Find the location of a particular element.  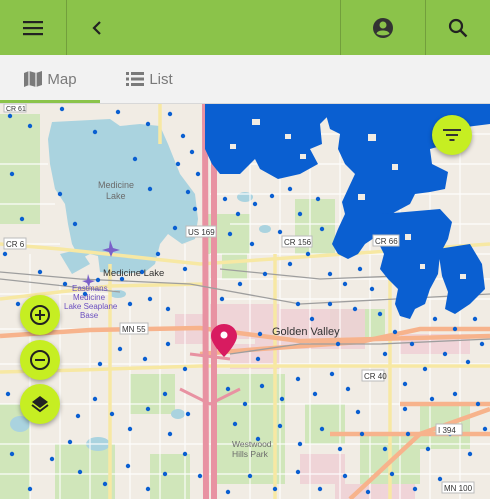

menu-button is located at coordinates (33, 27).